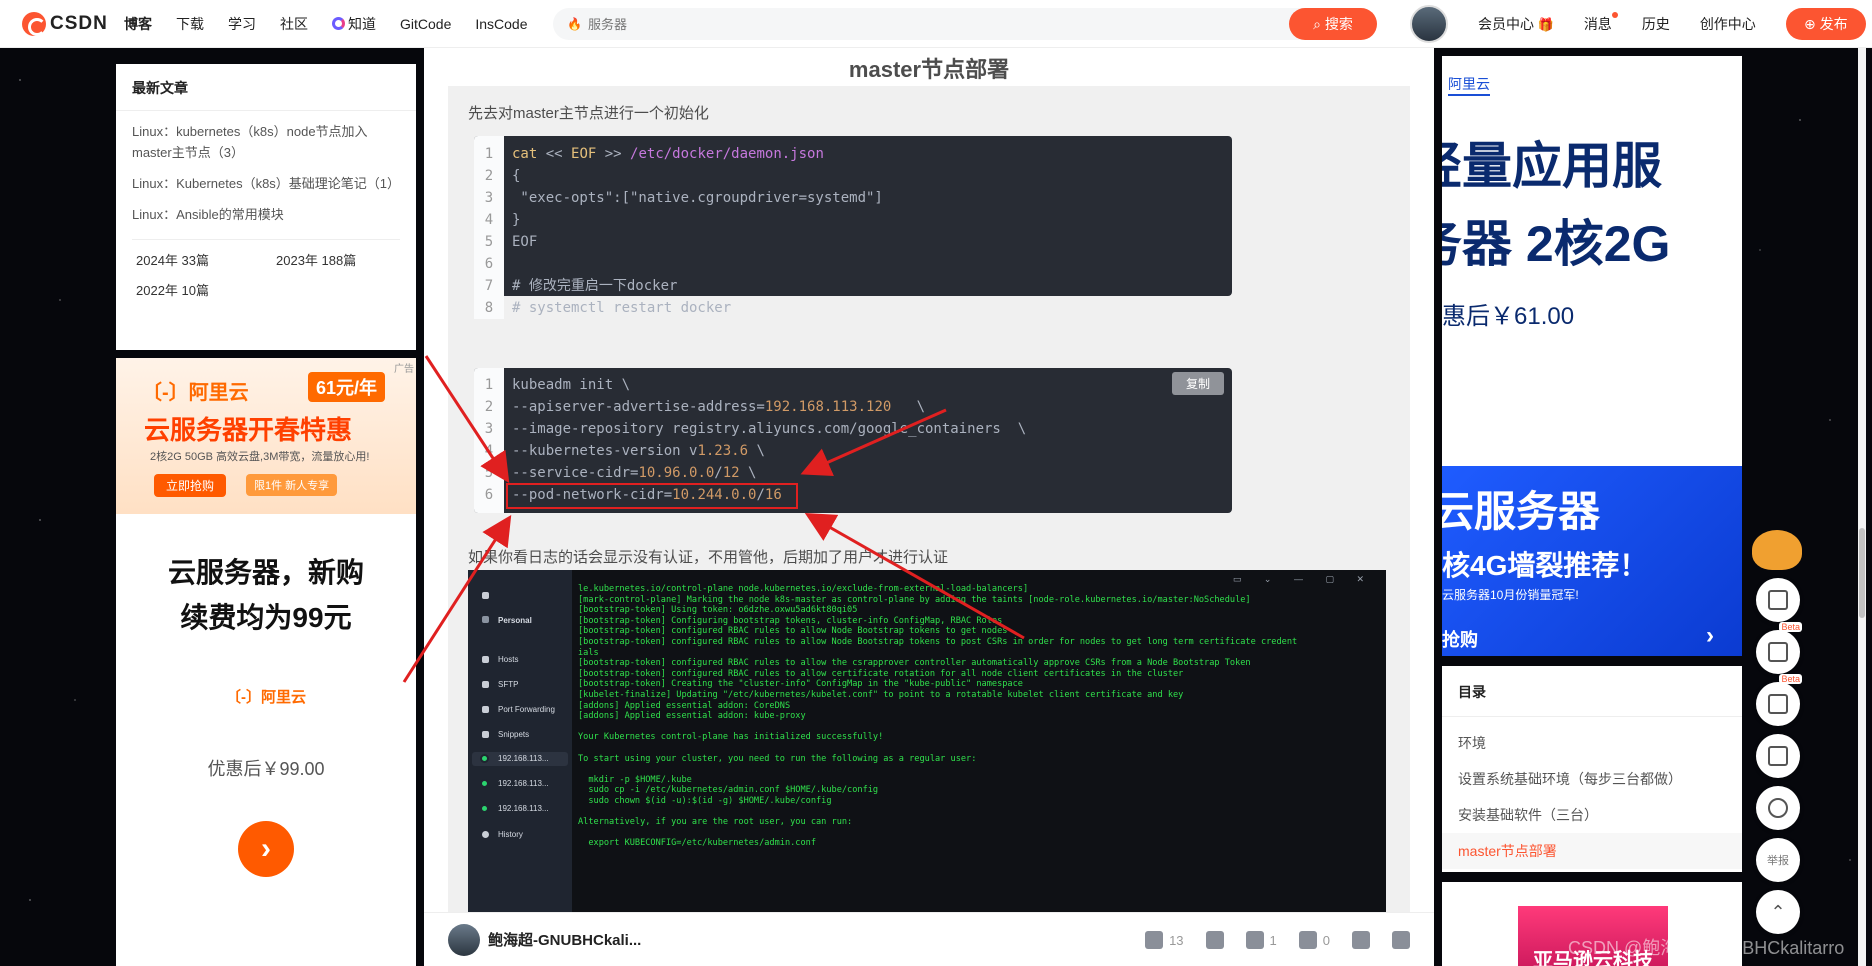 The image size is (1872, 966). What do you see at coordinates (1326, 940) in the screenshot?
I see `comment-count: 0` at bounding box center [1326, 940].